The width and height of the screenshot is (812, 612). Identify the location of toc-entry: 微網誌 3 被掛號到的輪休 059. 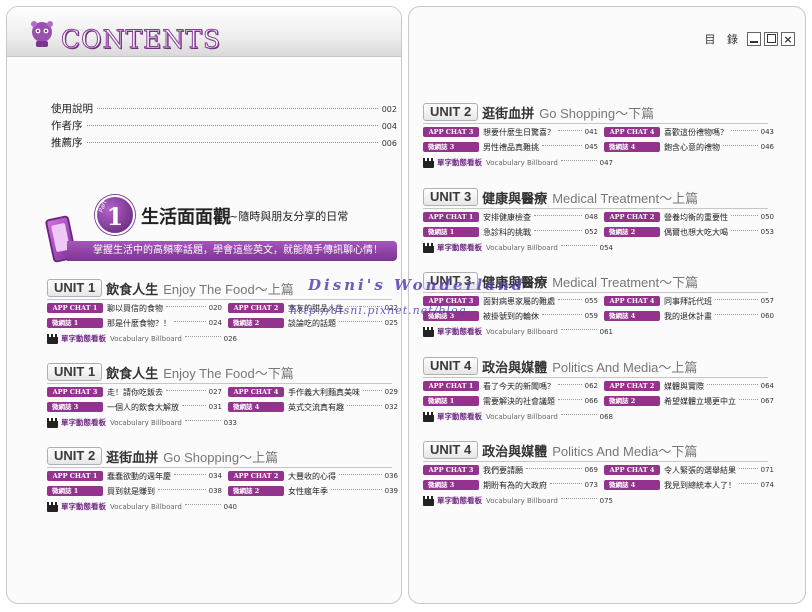
(510, 316).